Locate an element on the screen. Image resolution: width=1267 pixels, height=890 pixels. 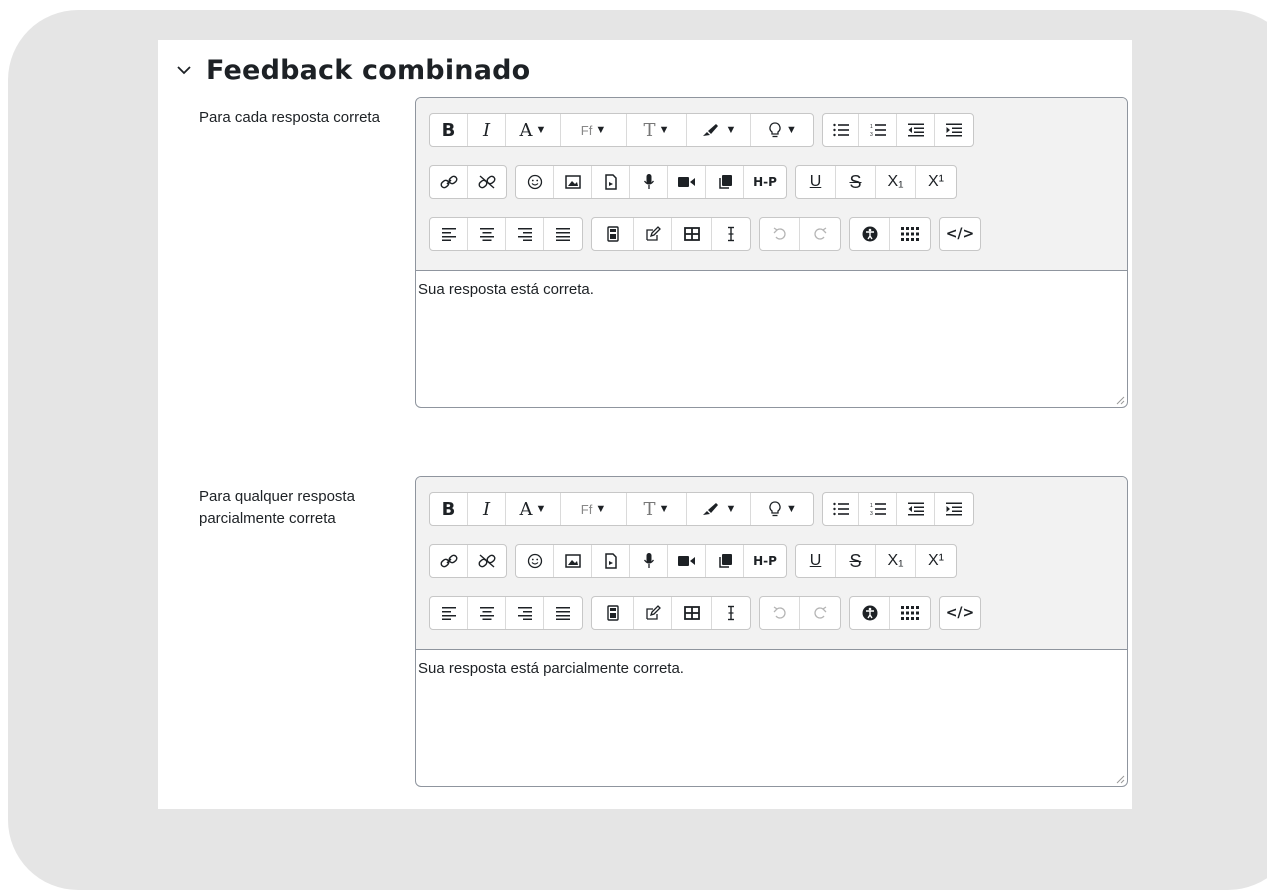
edit-icon is located at coordinates (653, 612).